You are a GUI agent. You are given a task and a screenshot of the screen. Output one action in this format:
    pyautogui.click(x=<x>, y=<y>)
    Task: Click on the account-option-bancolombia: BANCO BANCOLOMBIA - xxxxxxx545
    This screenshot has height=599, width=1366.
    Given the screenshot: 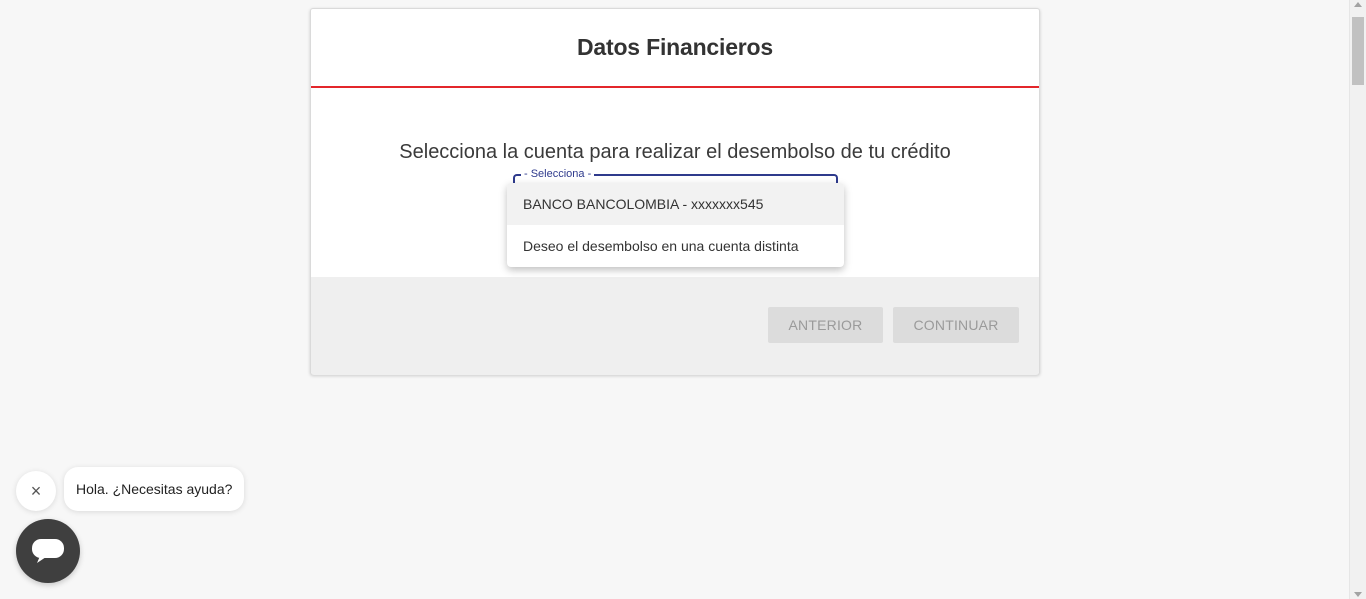 What is the action you would take?
    pyautogui.click(x=675, y=204)
    